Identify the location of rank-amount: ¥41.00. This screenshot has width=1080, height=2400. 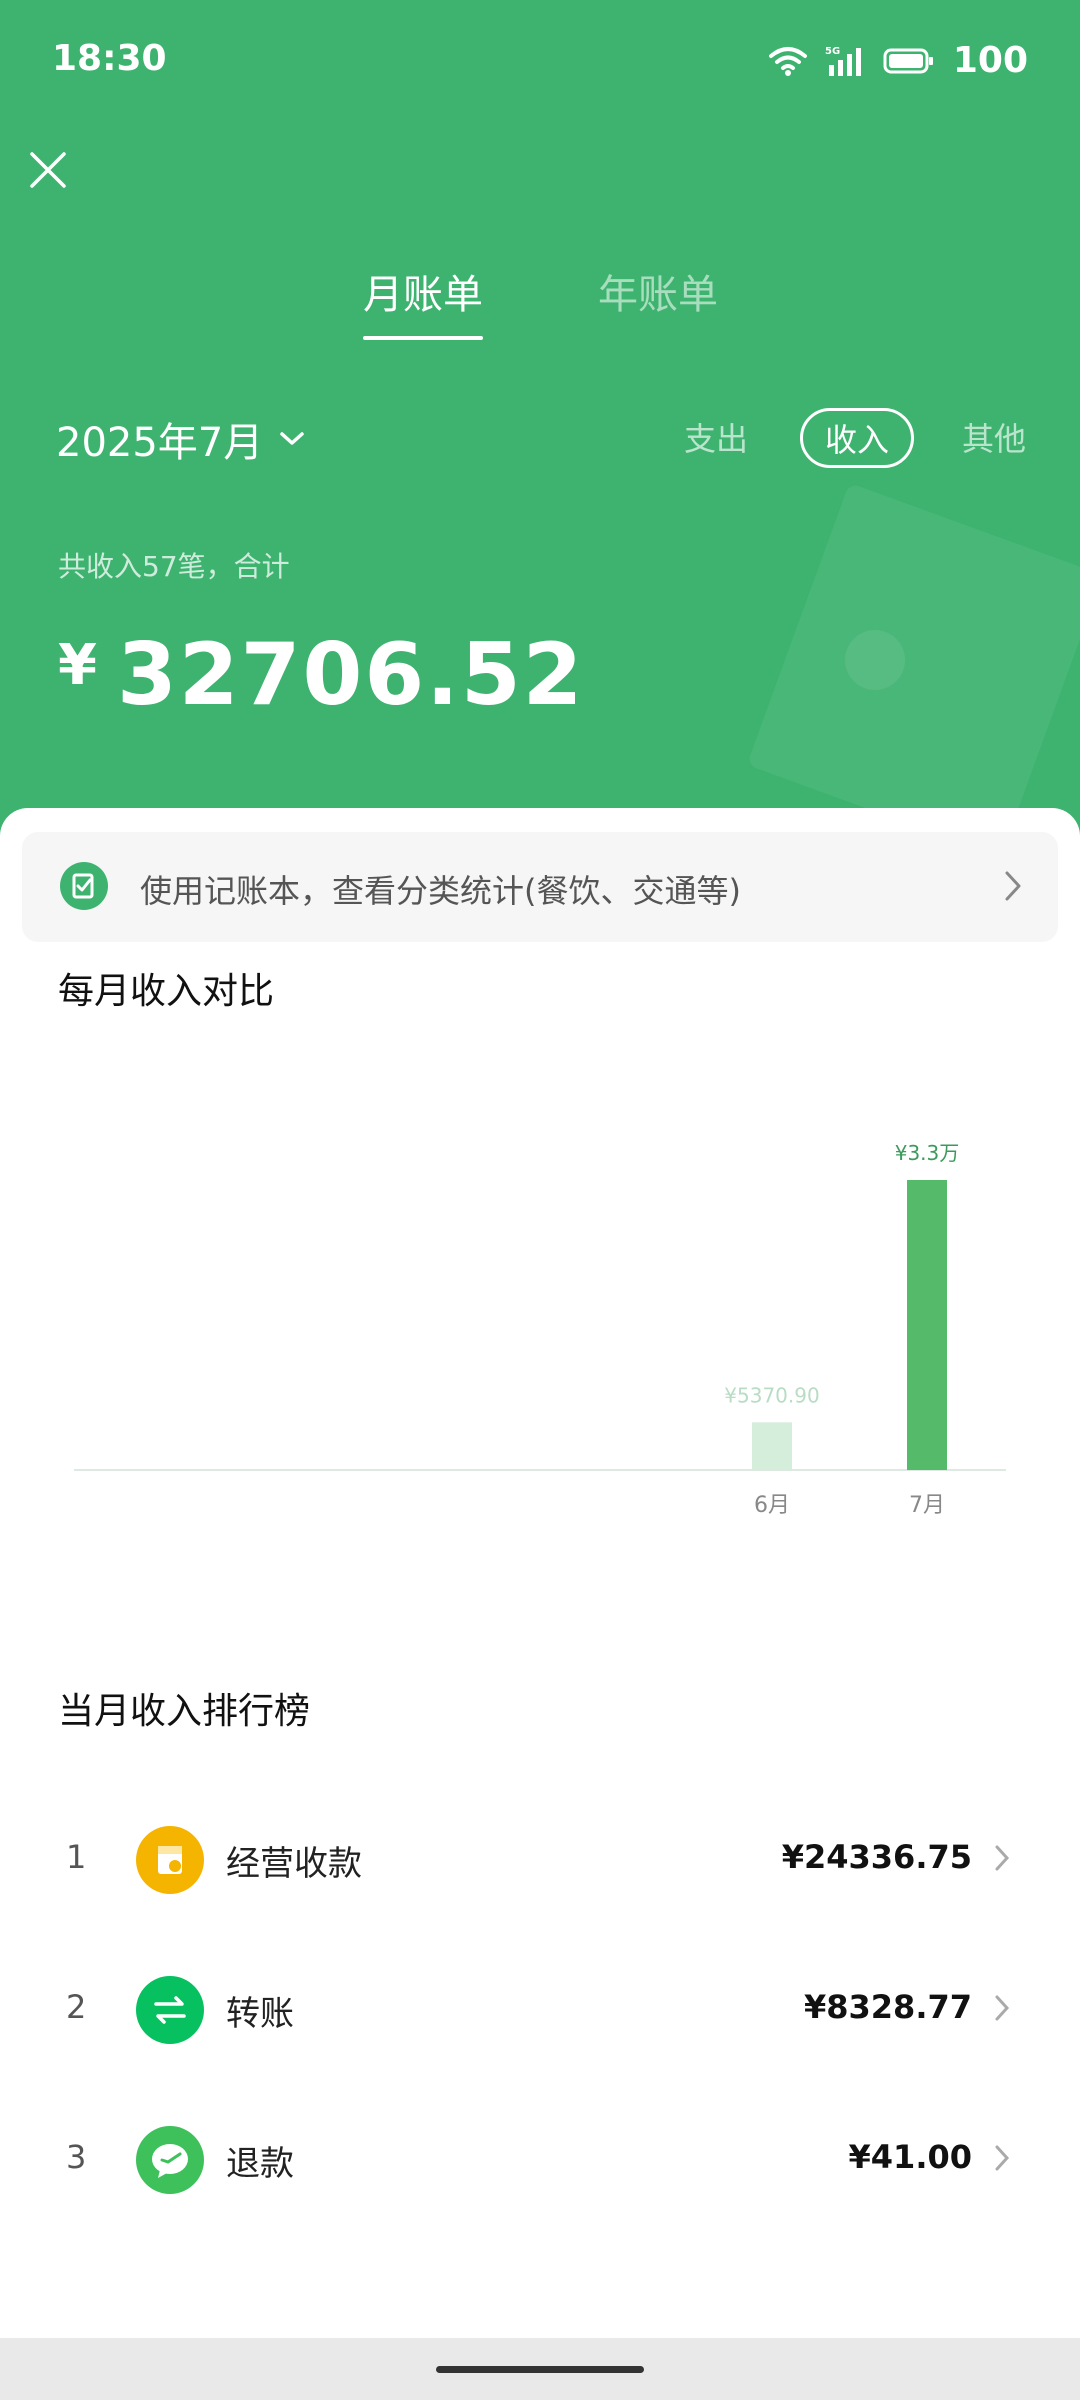
(910, 2157).